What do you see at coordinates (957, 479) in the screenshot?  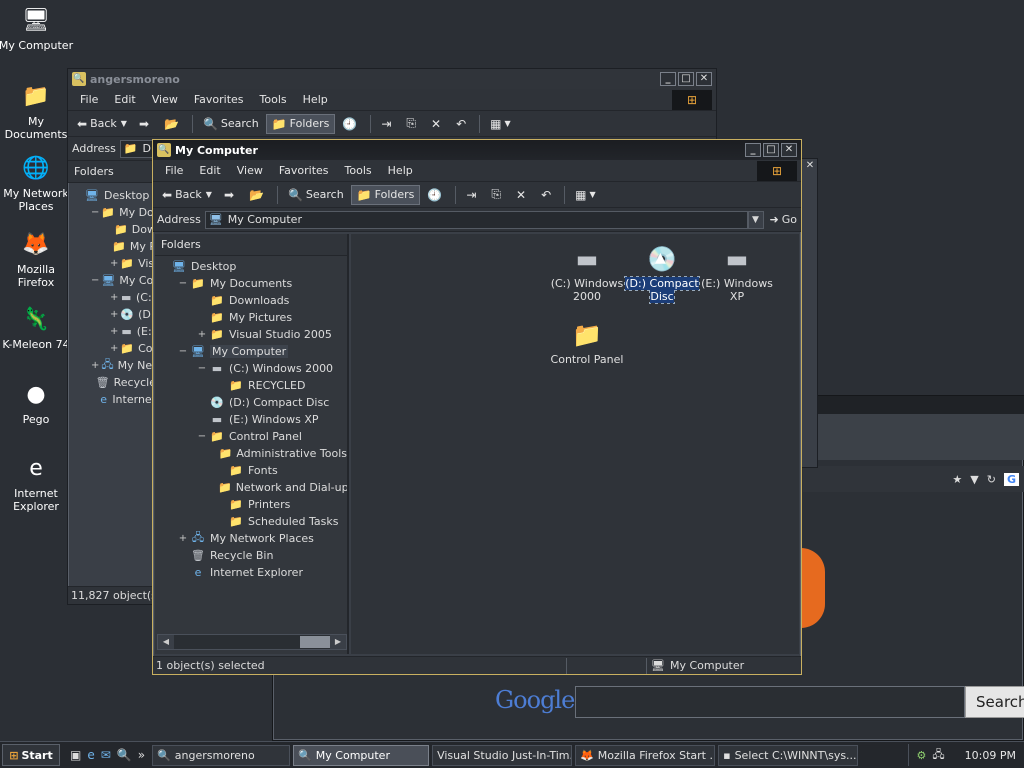 I see `bookmark-star-icon: ★` at bounding box center [957, 479].